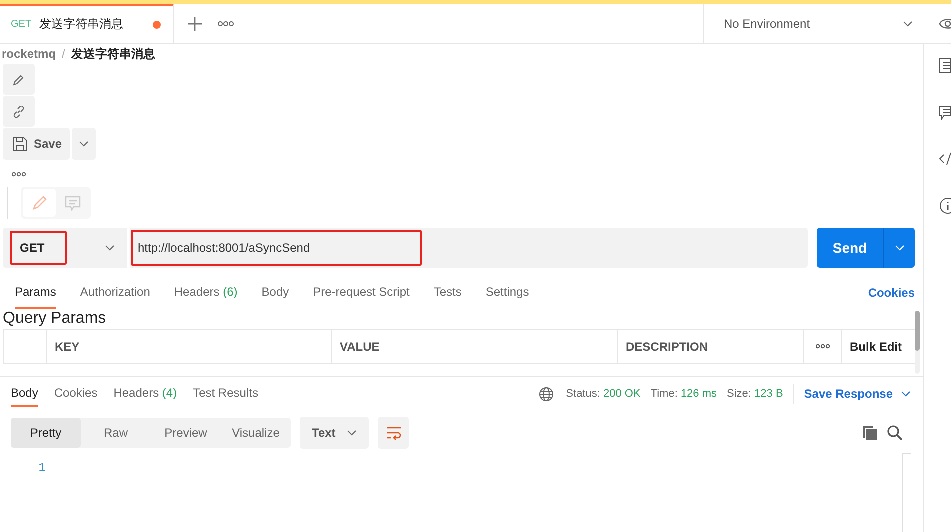 The width and height of the screenshot is (951, 532). I want to click on request-tab: GET 发送字符串消息, so click(87, 24).